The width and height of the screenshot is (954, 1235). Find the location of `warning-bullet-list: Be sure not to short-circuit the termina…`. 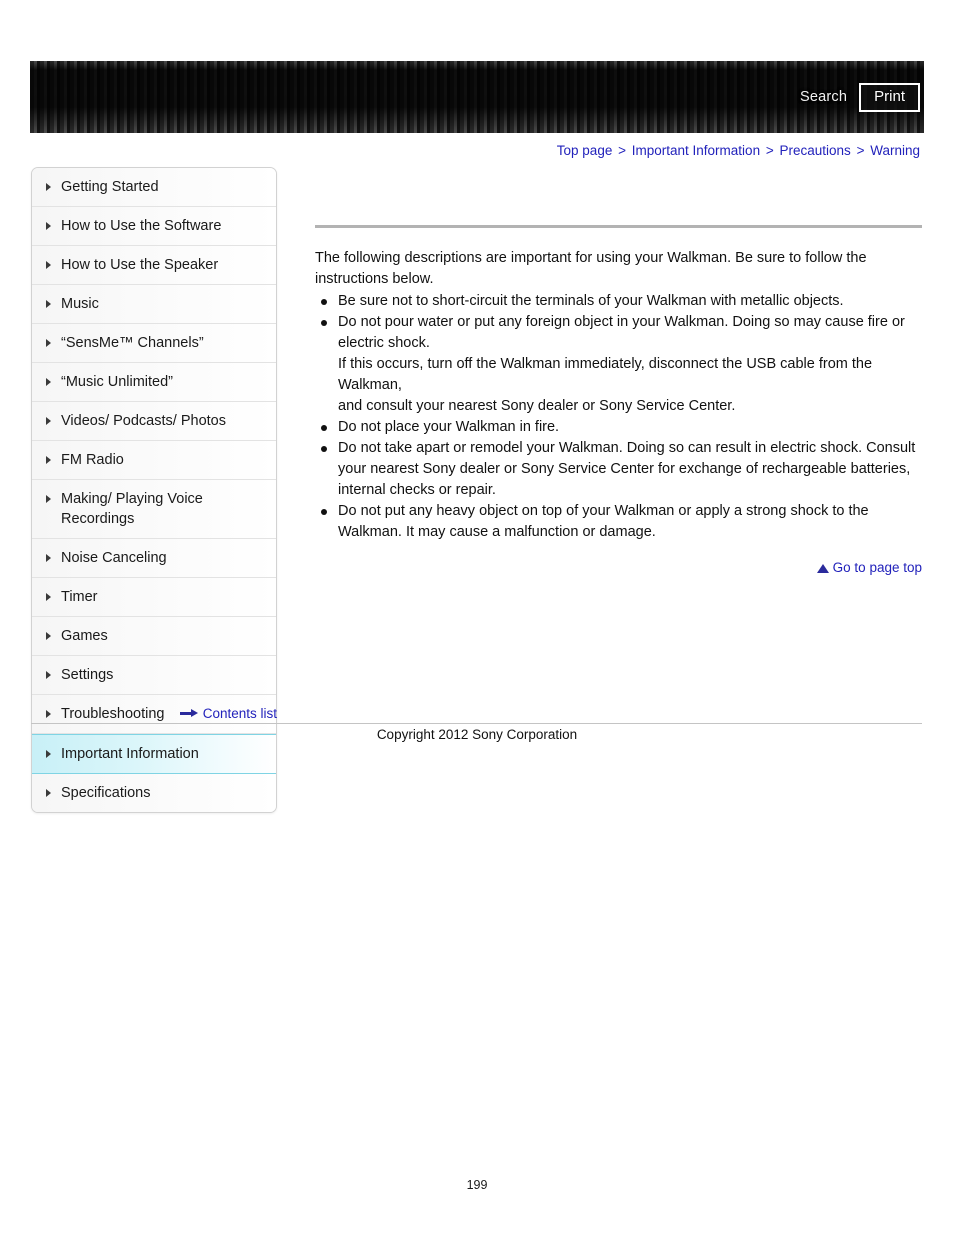

warning-bullet-list: Be sure not to short-circuit the termina… is located at coordinates (618, 417).